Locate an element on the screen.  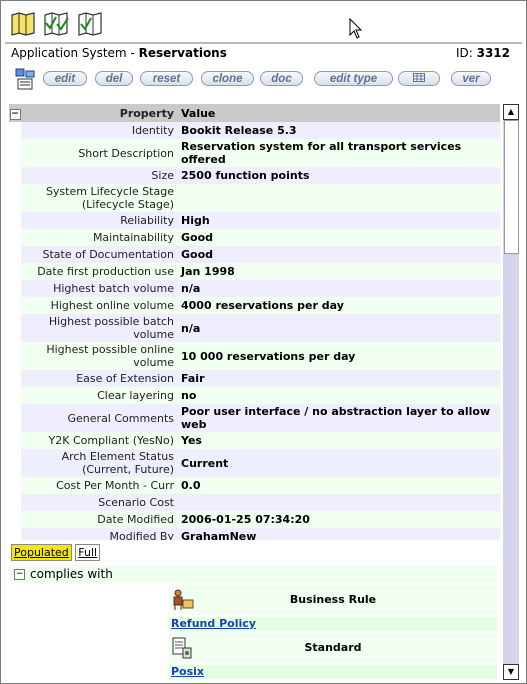
property-value: 0.0 is located at coordinates (338, 485).